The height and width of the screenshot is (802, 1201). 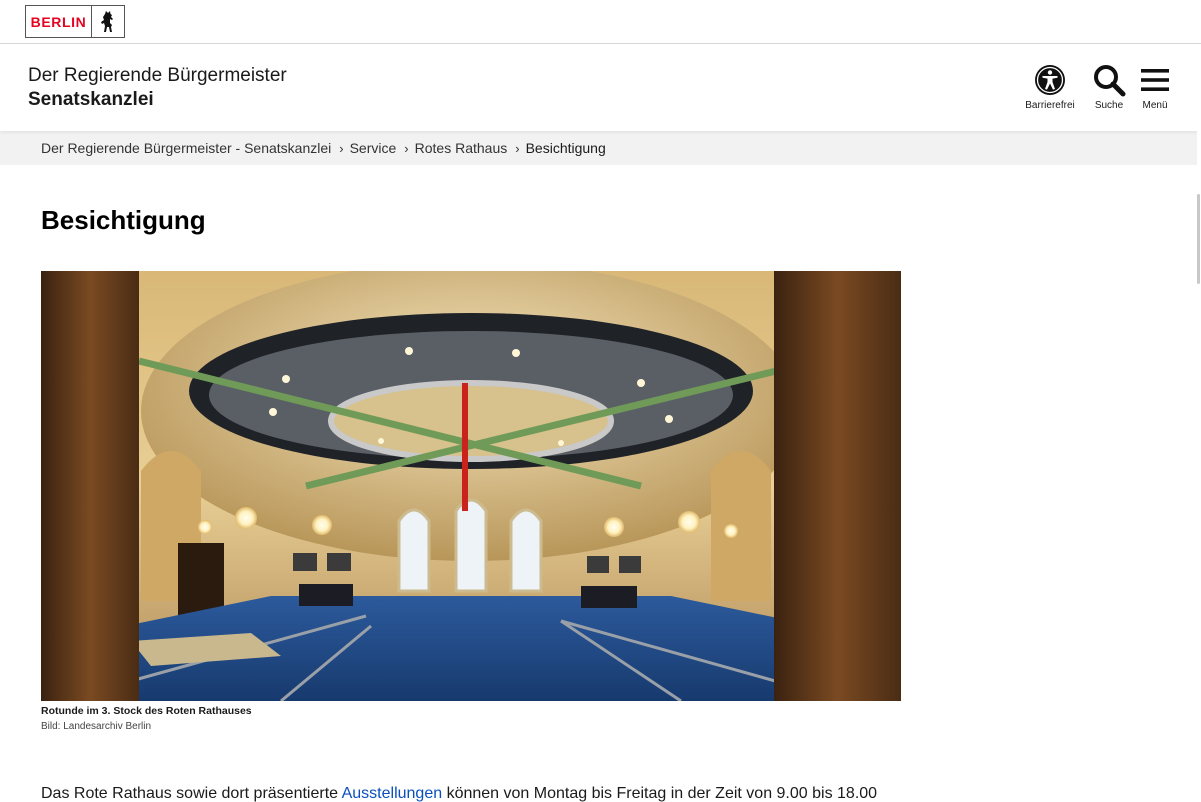 I want to click on accessibility-label: Barrierefrei, so click(x=1050, y=105).